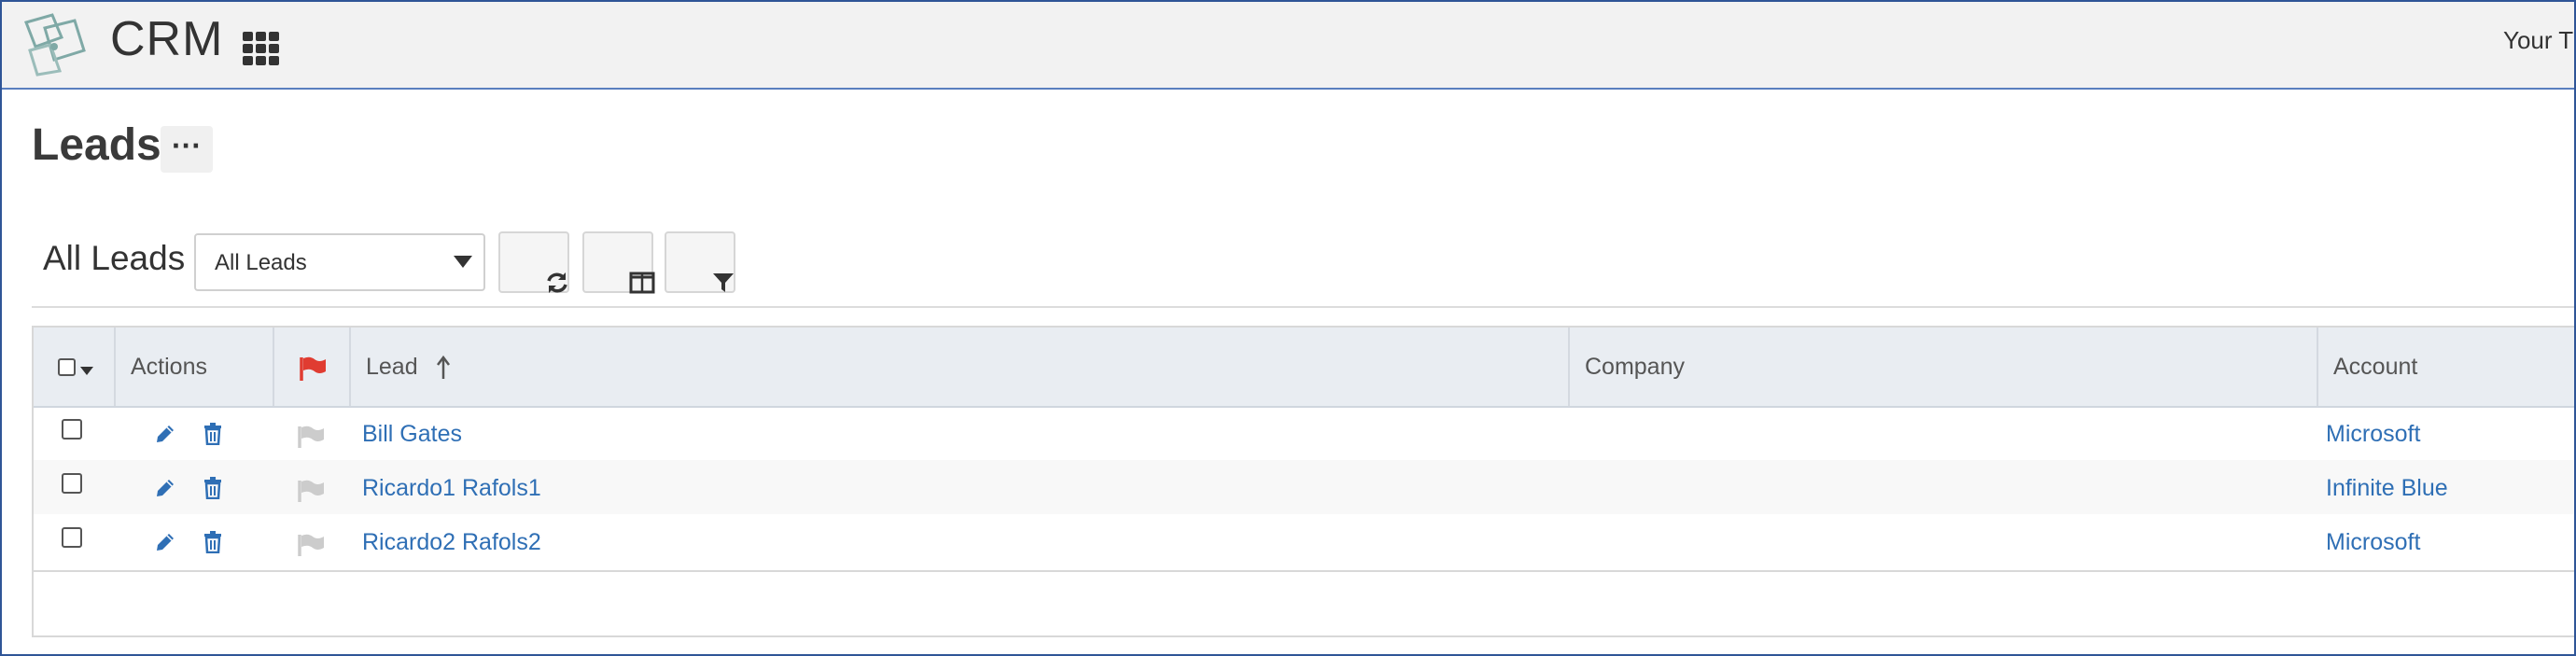 Image resolution: width=2576 pixels, height=656 pixels. Describe the element at coordinates (1944, 367) in the screenshot. I see `column-header-company: Company` at that location.